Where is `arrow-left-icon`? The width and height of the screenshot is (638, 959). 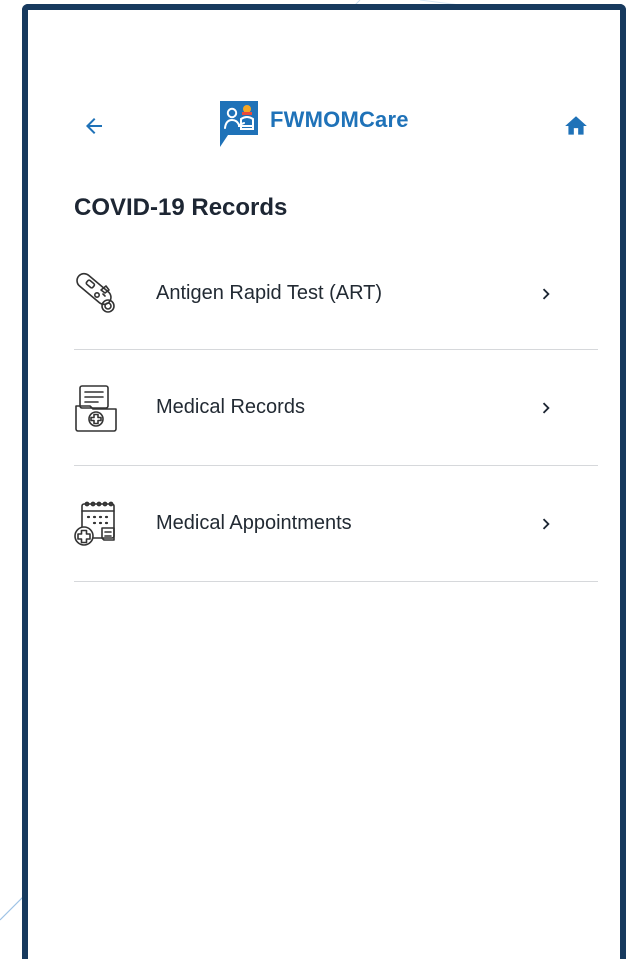 arrow-left-icon is located at coordinates (94, 126).